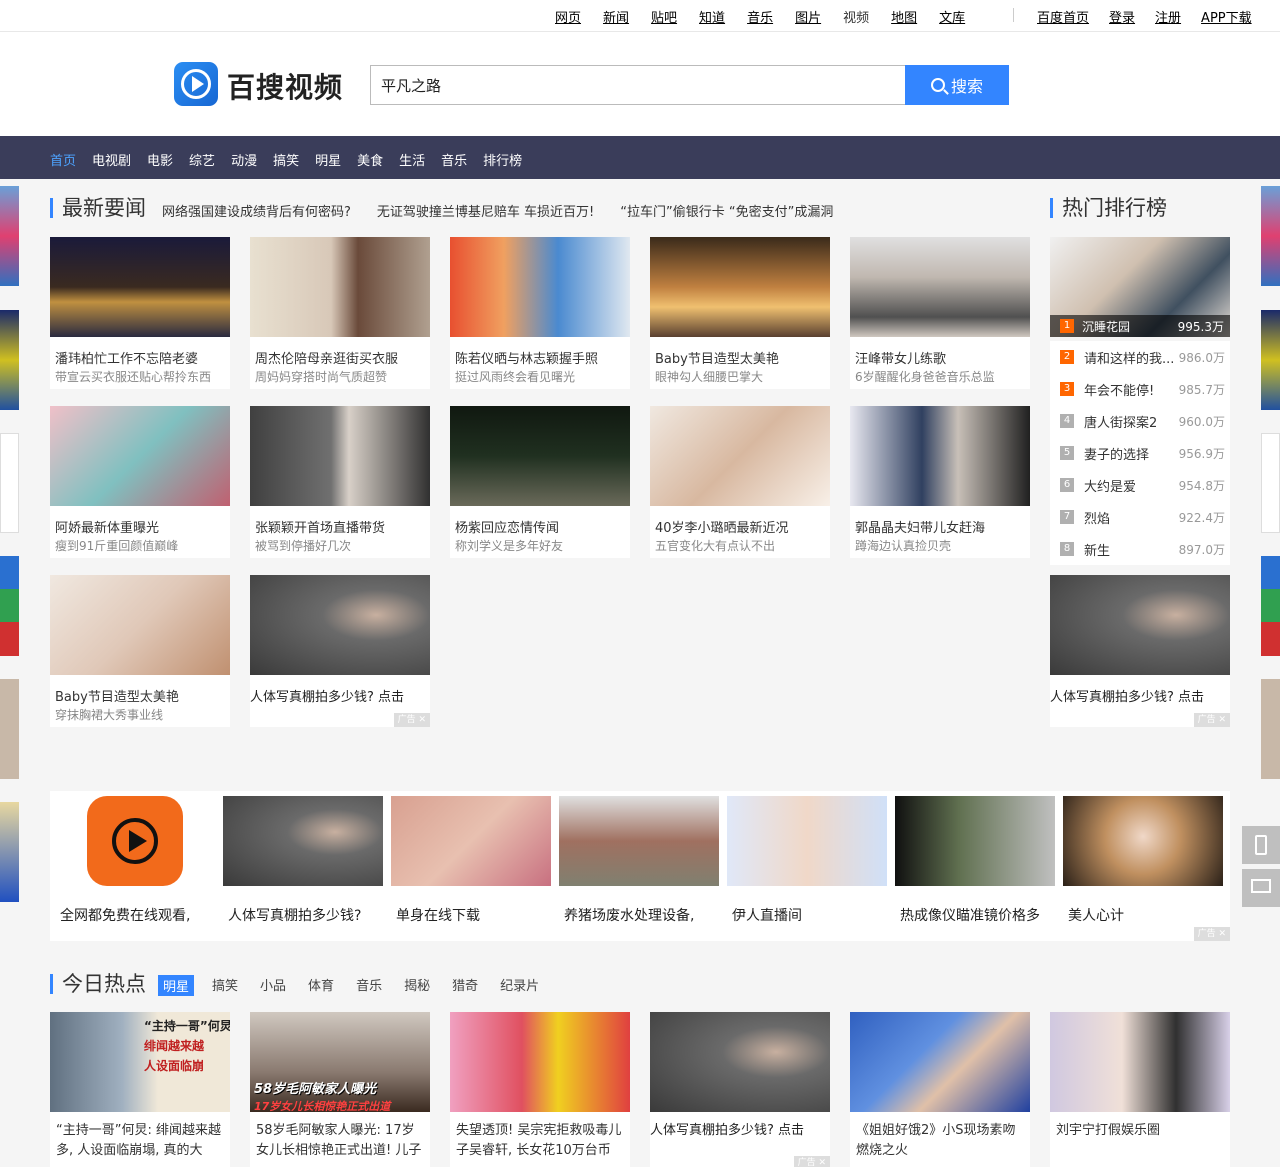 This screenshot has width=1280, height=1167. I want to click on video-card: 周杰伦陪母亲逛街买衣服 周妈妈穿搭时尚气质超赞, so click(340, 313).